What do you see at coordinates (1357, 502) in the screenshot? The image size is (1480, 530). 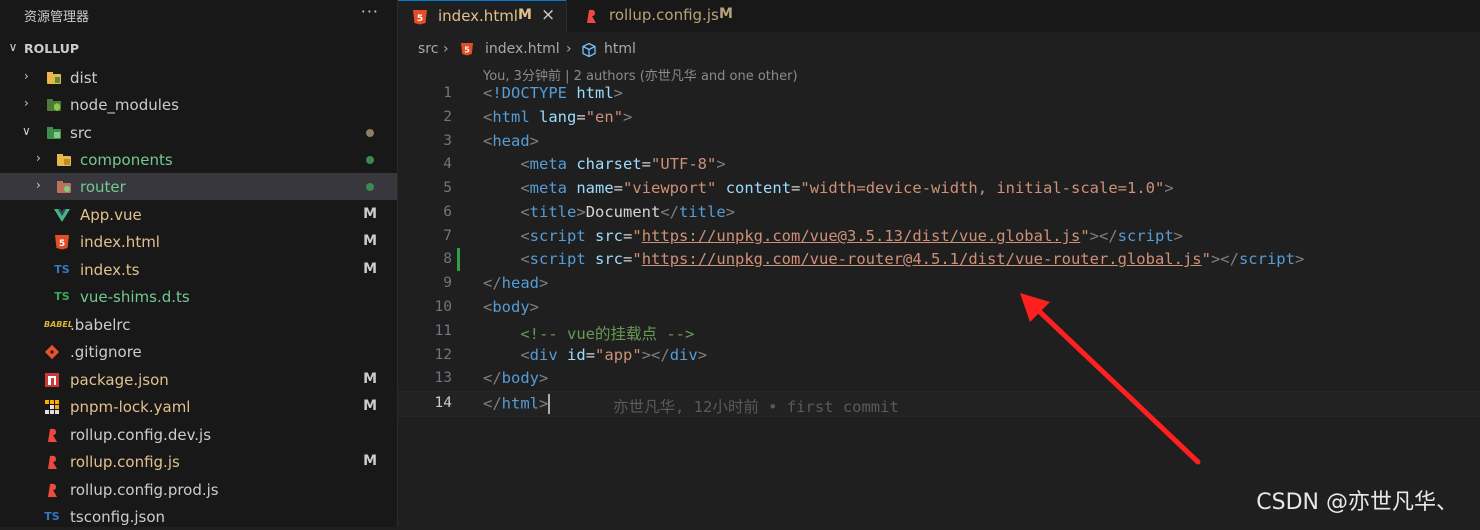 I see `watermark: CSDN @亦世凡华、` at bounding box center [1357, 502].